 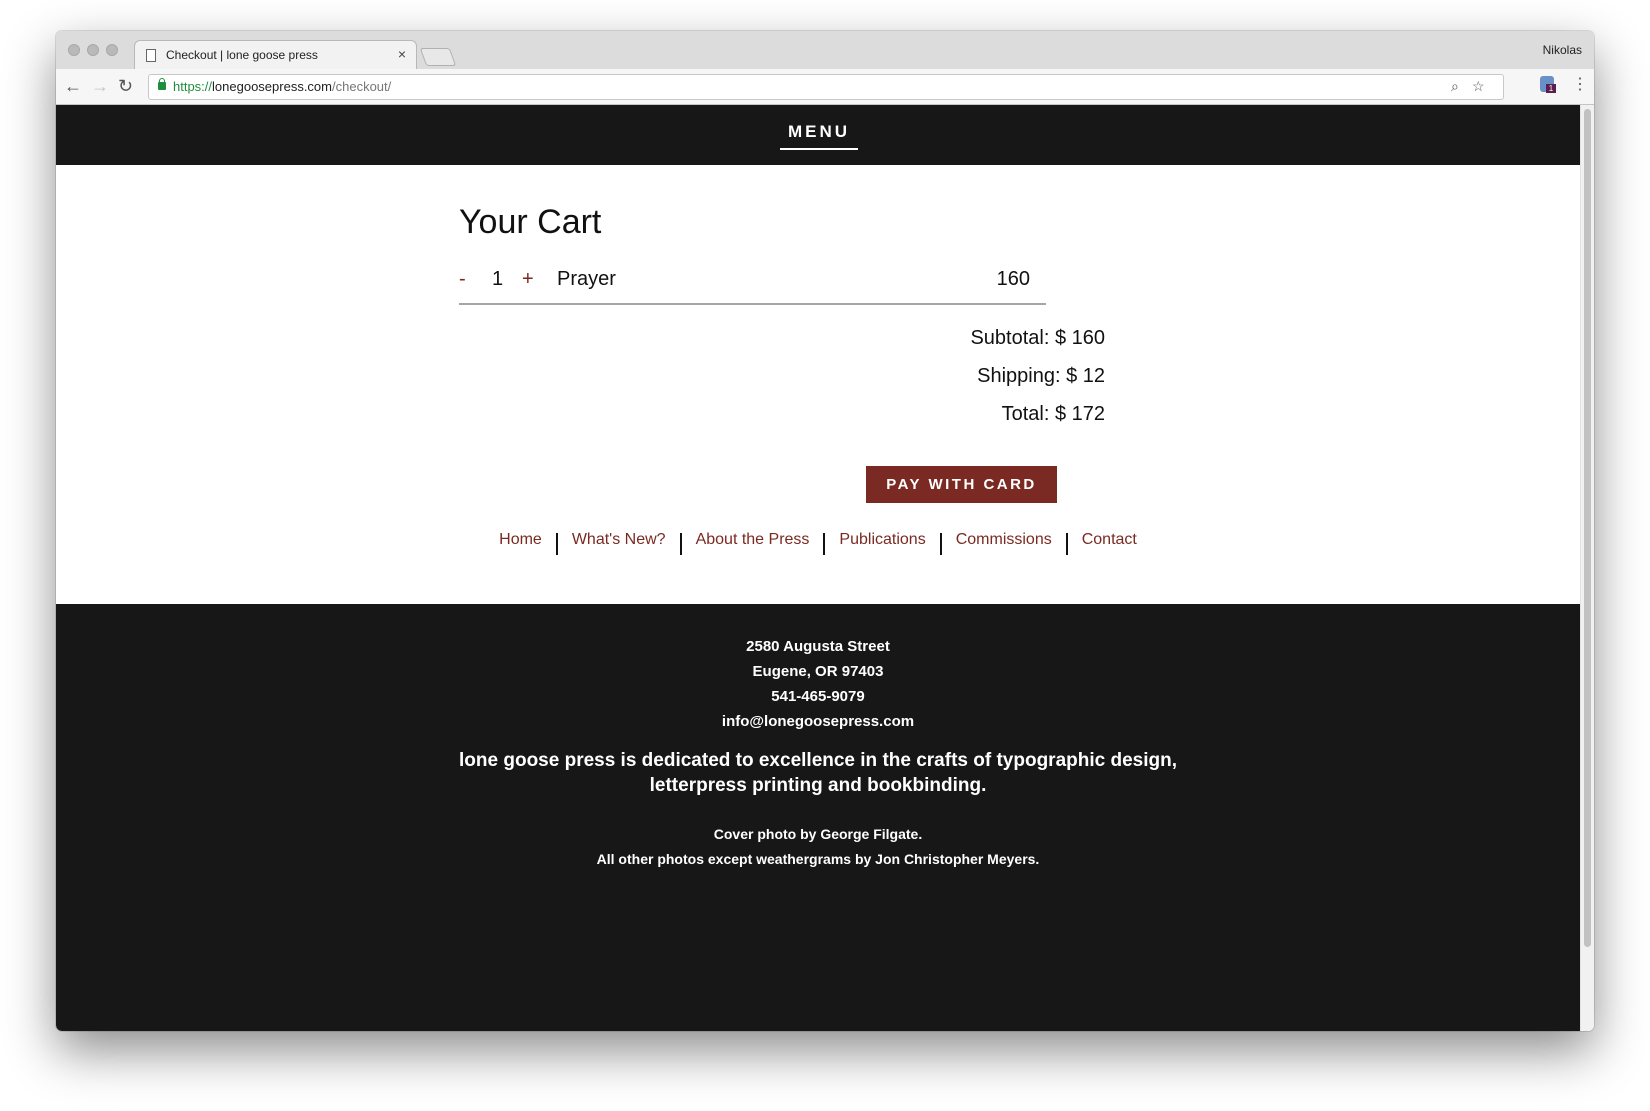 I want to click on site-header: MENU, so click(x=818, y=135).